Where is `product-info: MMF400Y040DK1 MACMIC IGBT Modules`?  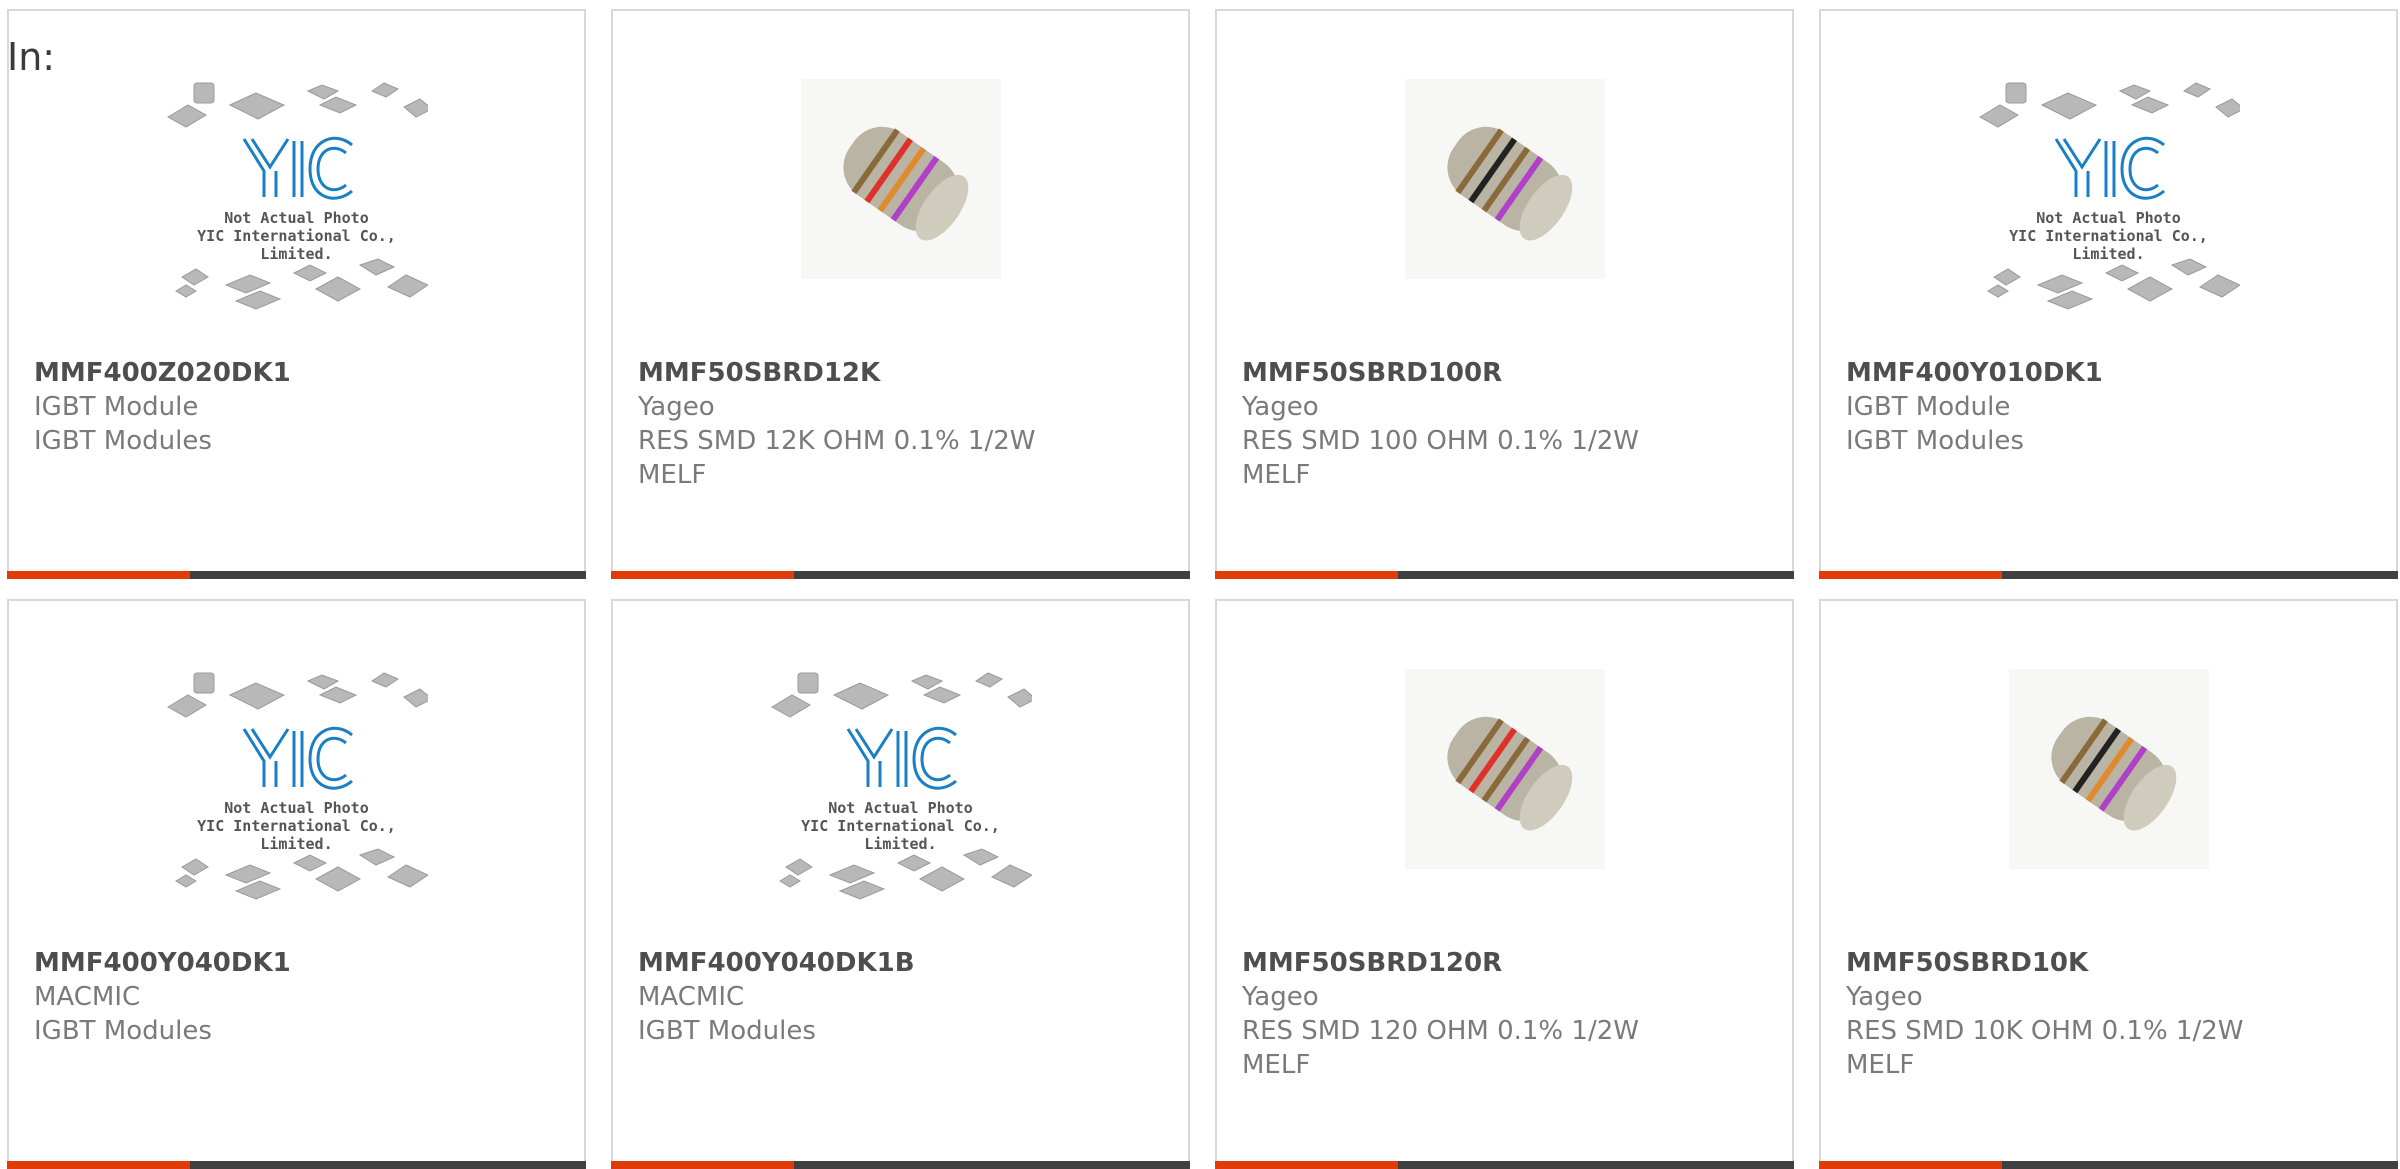
product-info: MMF400Y040DK1 MACMIC IGBT Modules is located at coordinates (304, 997).